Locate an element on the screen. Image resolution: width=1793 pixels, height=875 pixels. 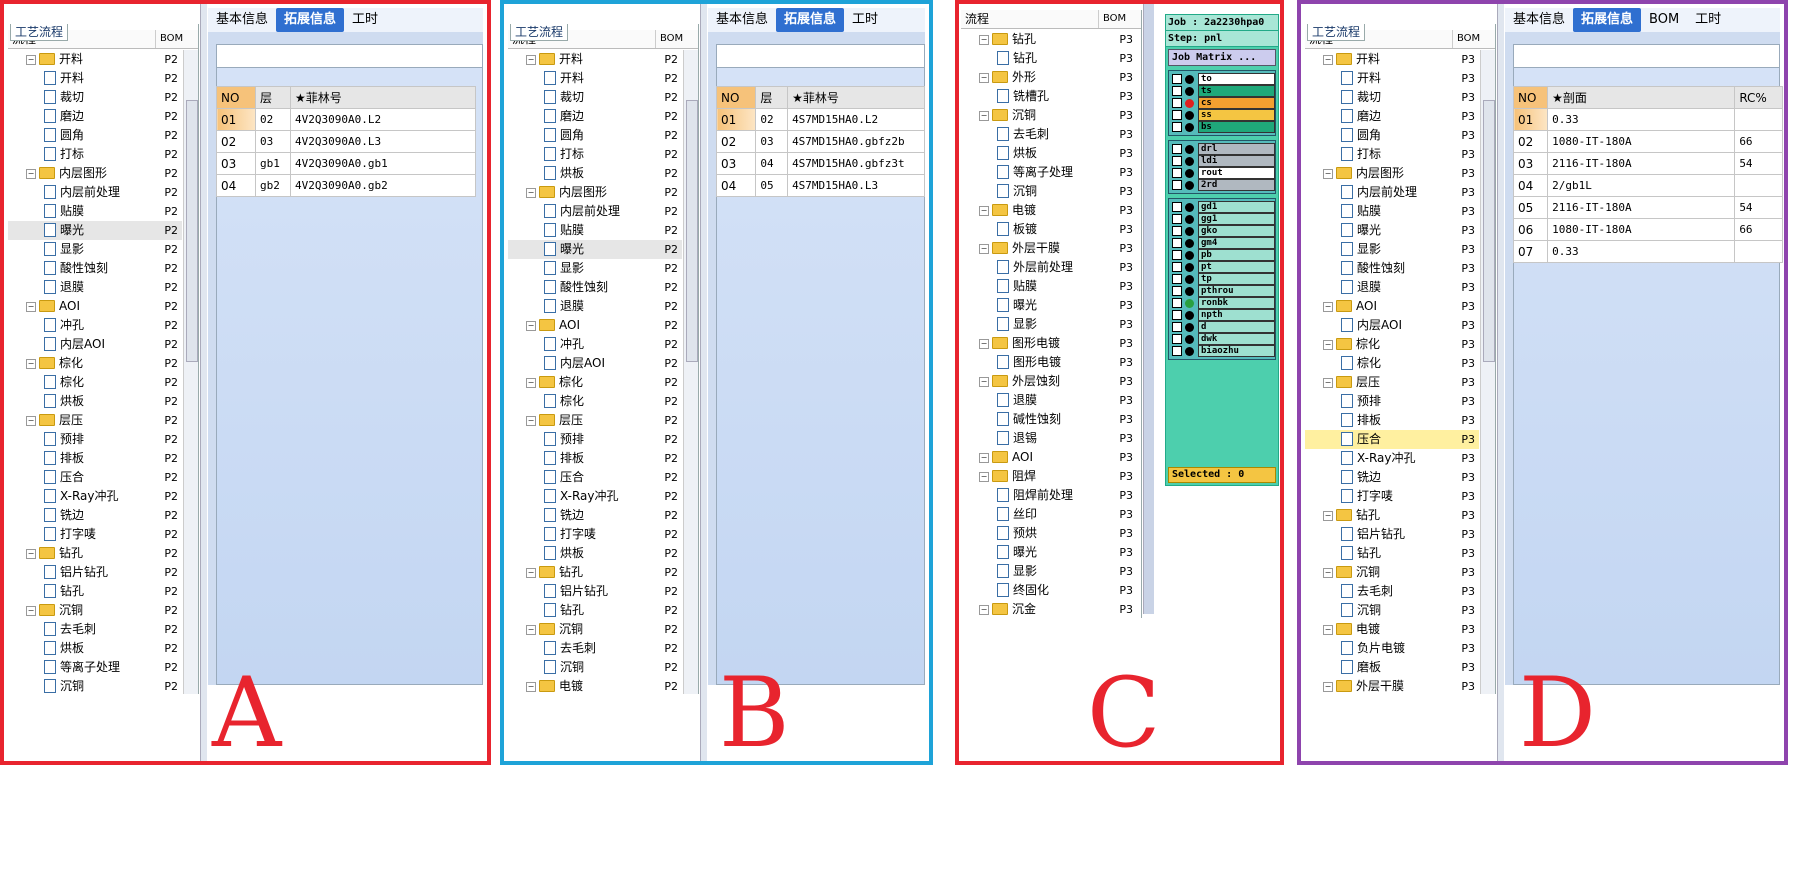
tree-leaf-node: 退膜 P2 is located at coordinates (95, 287).